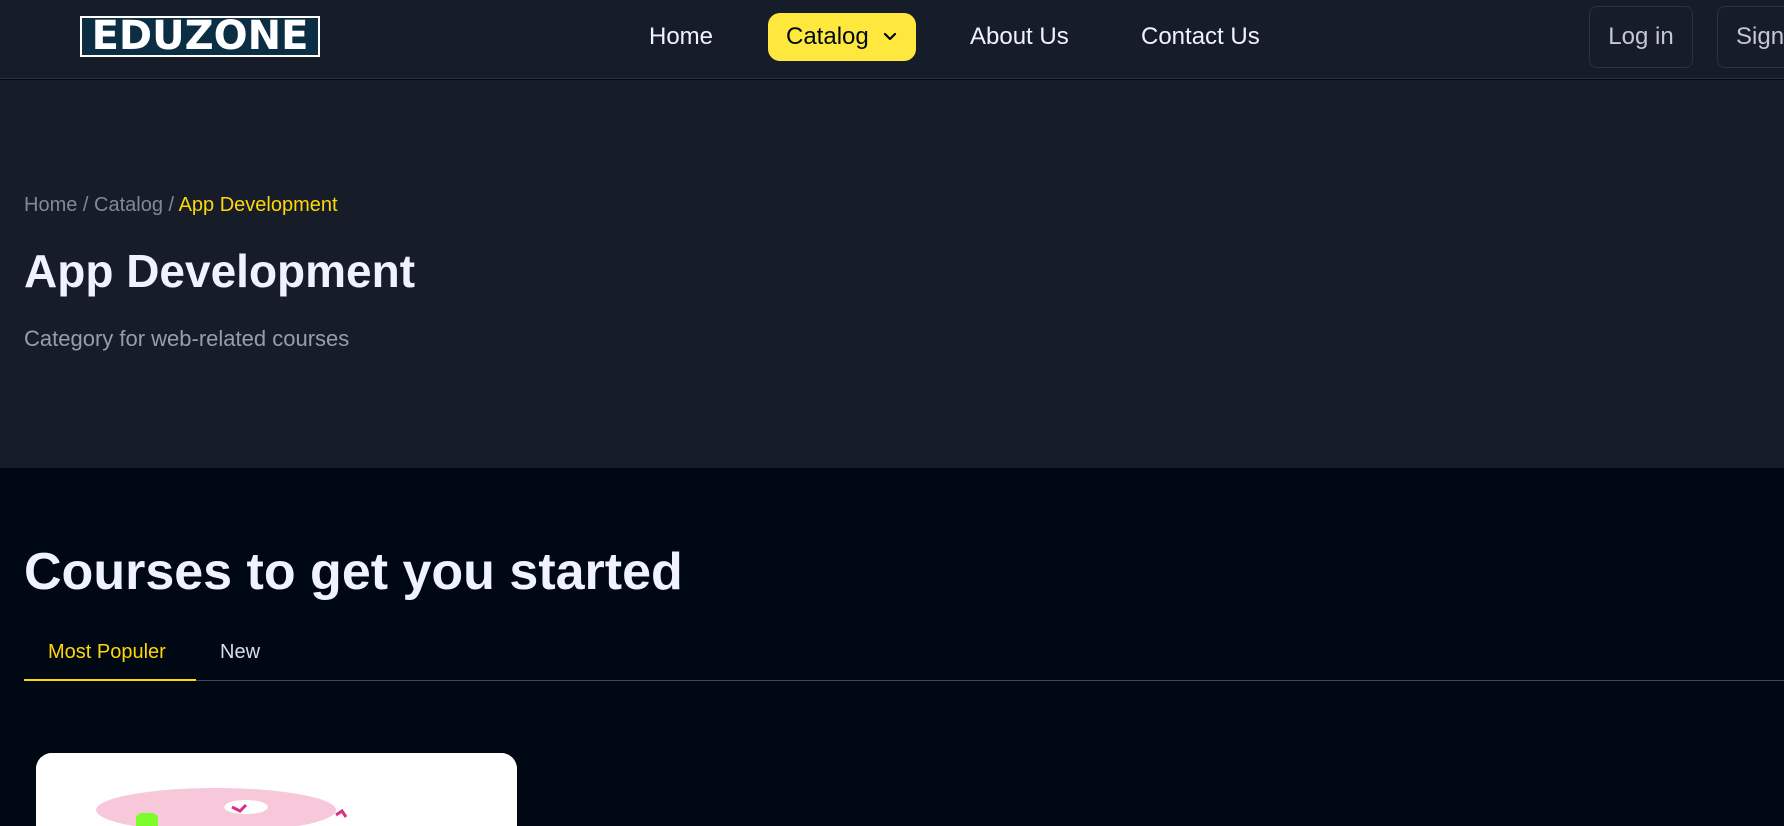 This screenshot has height=826, width=1784. What do you see at coordinates (890, 37) in the screenshot?
I see `chevron-down-icon` at bounding box center [890, 37].